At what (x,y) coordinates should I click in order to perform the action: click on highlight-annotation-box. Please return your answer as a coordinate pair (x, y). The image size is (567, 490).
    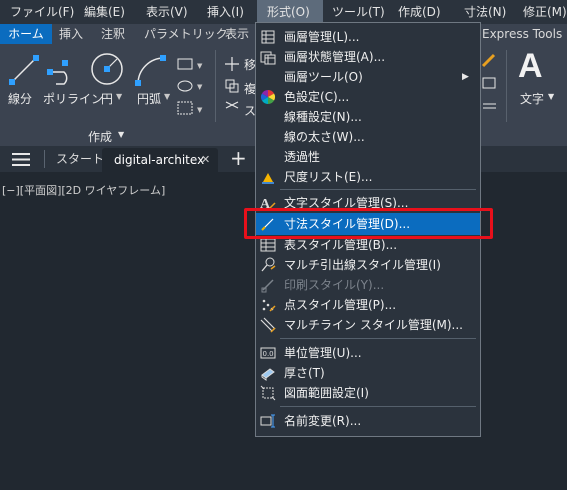
    Looking at the image, I should click on (368, 223).